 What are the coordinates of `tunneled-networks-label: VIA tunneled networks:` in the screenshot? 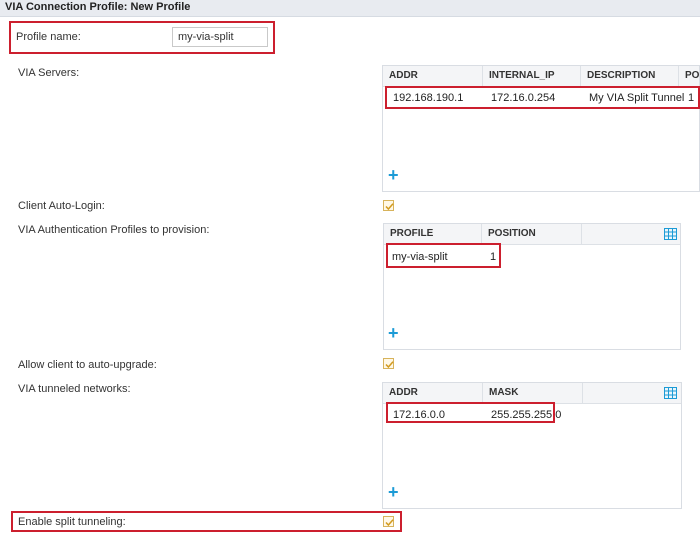 It's located at (74, 389).